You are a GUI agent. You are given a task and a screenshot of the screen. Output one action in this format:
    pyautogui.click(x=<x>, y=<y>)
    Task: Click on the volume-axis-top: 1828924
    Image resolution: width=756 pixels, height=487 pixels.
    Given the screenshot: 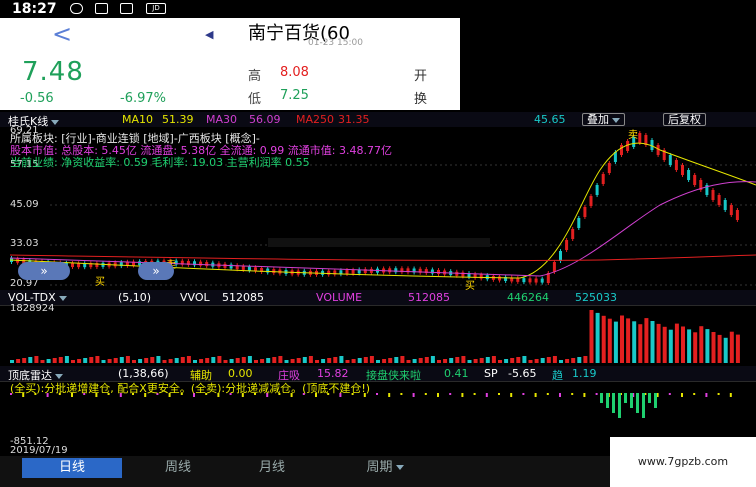 What is the action you would take?
    pyautogui.click(x=32, y=308)
    